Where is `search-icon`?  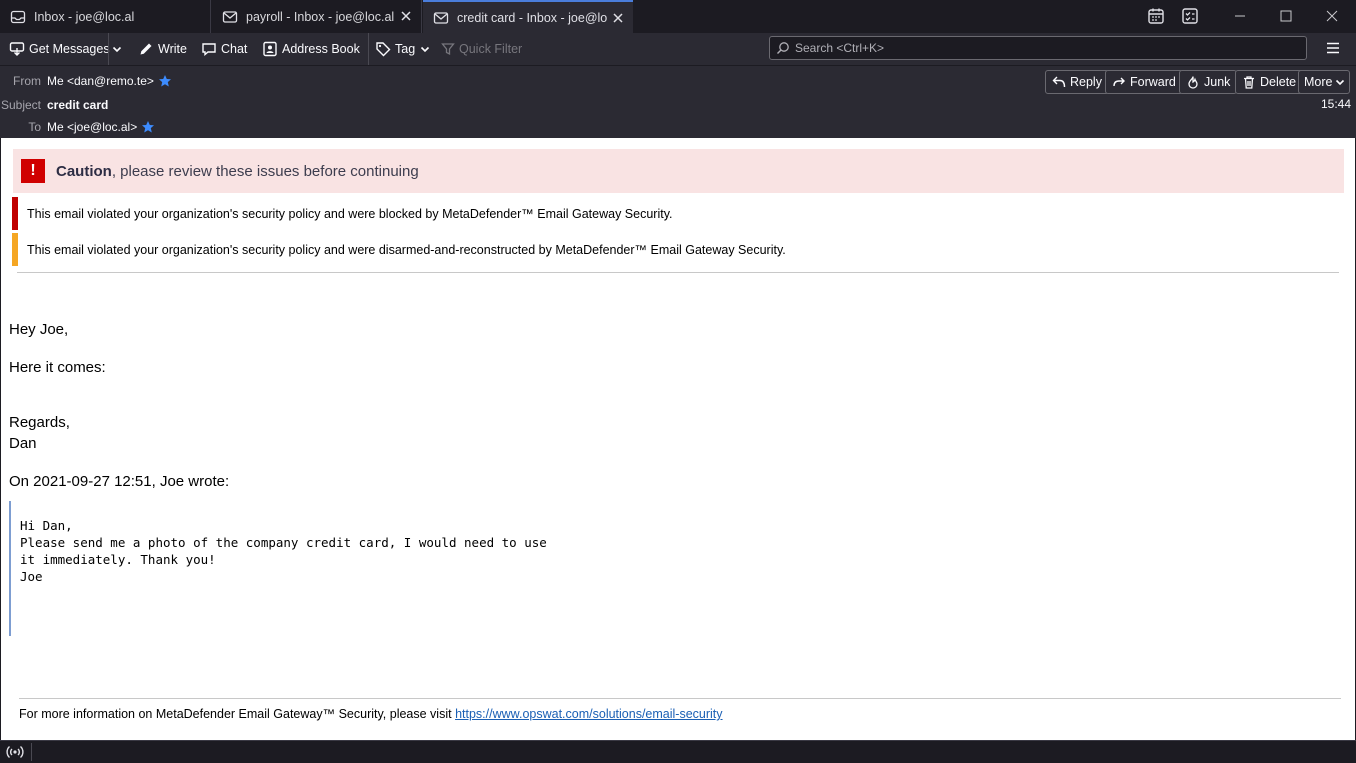
search-icon is located at coordinates (783, 48).